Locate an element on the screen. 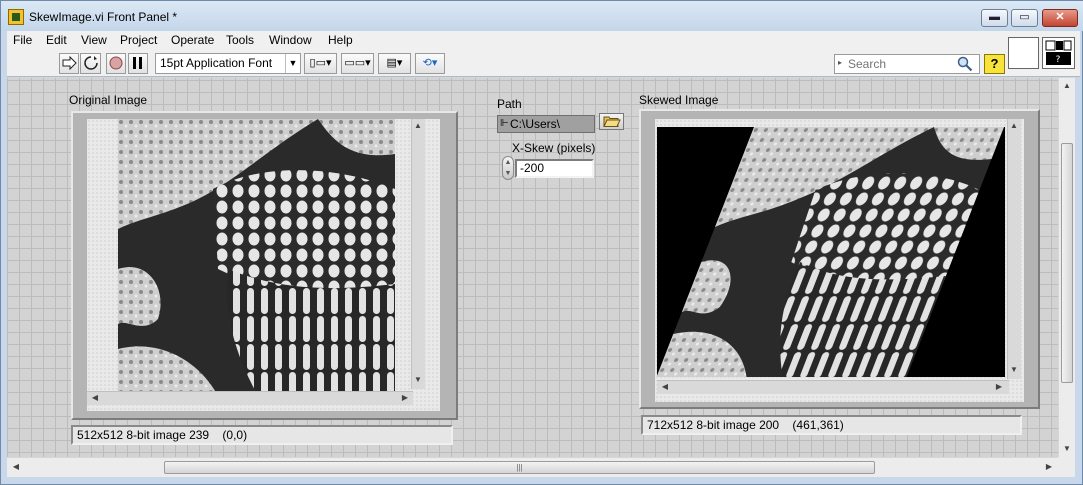 This screenshot has width=1083, height=485. title-bar: SkewImage.vi Front Panel * ▬ ▭ ✕ is located at coordinates (542, 16).